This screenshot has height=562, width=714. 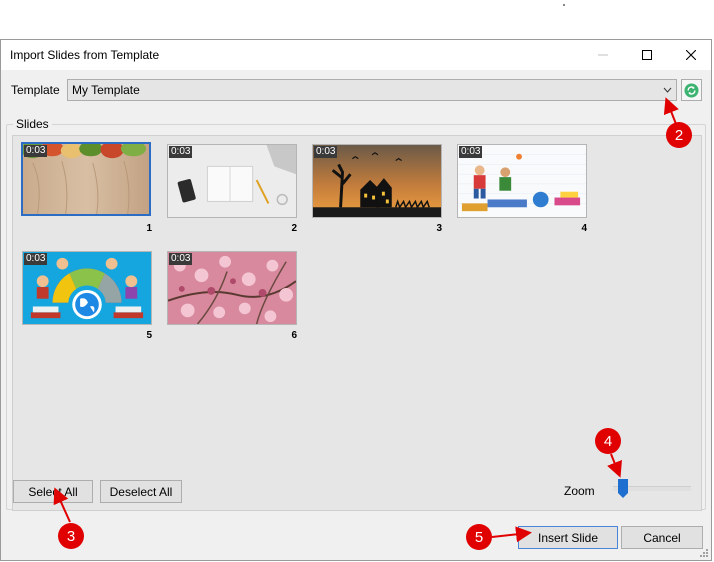 What do you see at coordinates (106, 90) in the screenshot?
I see `template-dropdown-value: My Template` at bounding box center [106, 90].